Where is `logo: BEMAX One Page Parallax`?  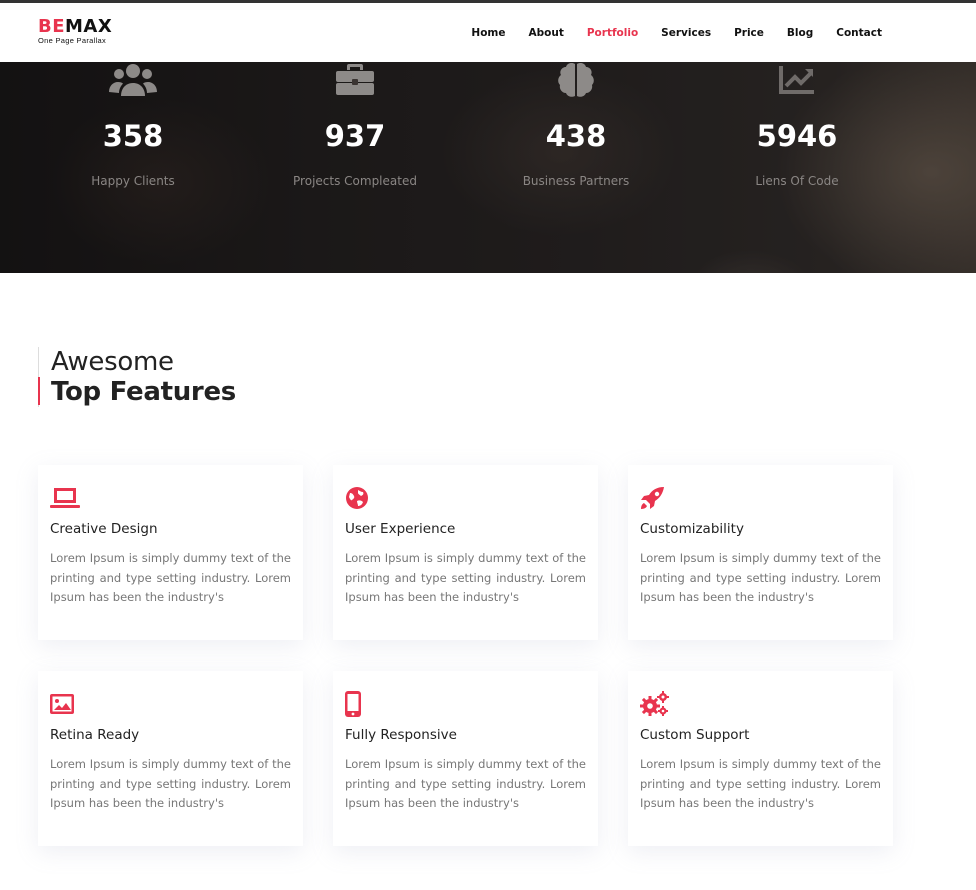
logo: BEMAX One Page Parallax is located at coordinates (75, 32).